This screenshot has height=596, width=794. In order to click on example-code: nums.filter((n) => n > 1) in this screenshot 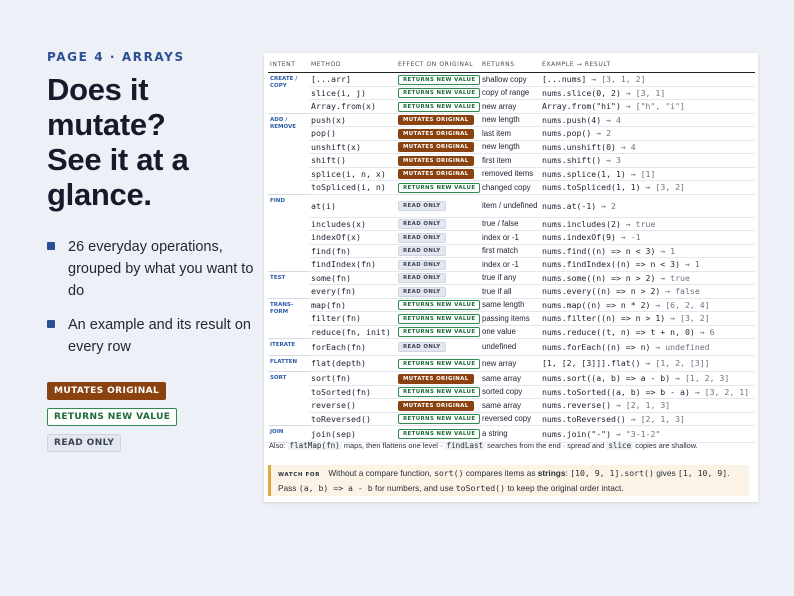, I will do `click(604, 318)`.